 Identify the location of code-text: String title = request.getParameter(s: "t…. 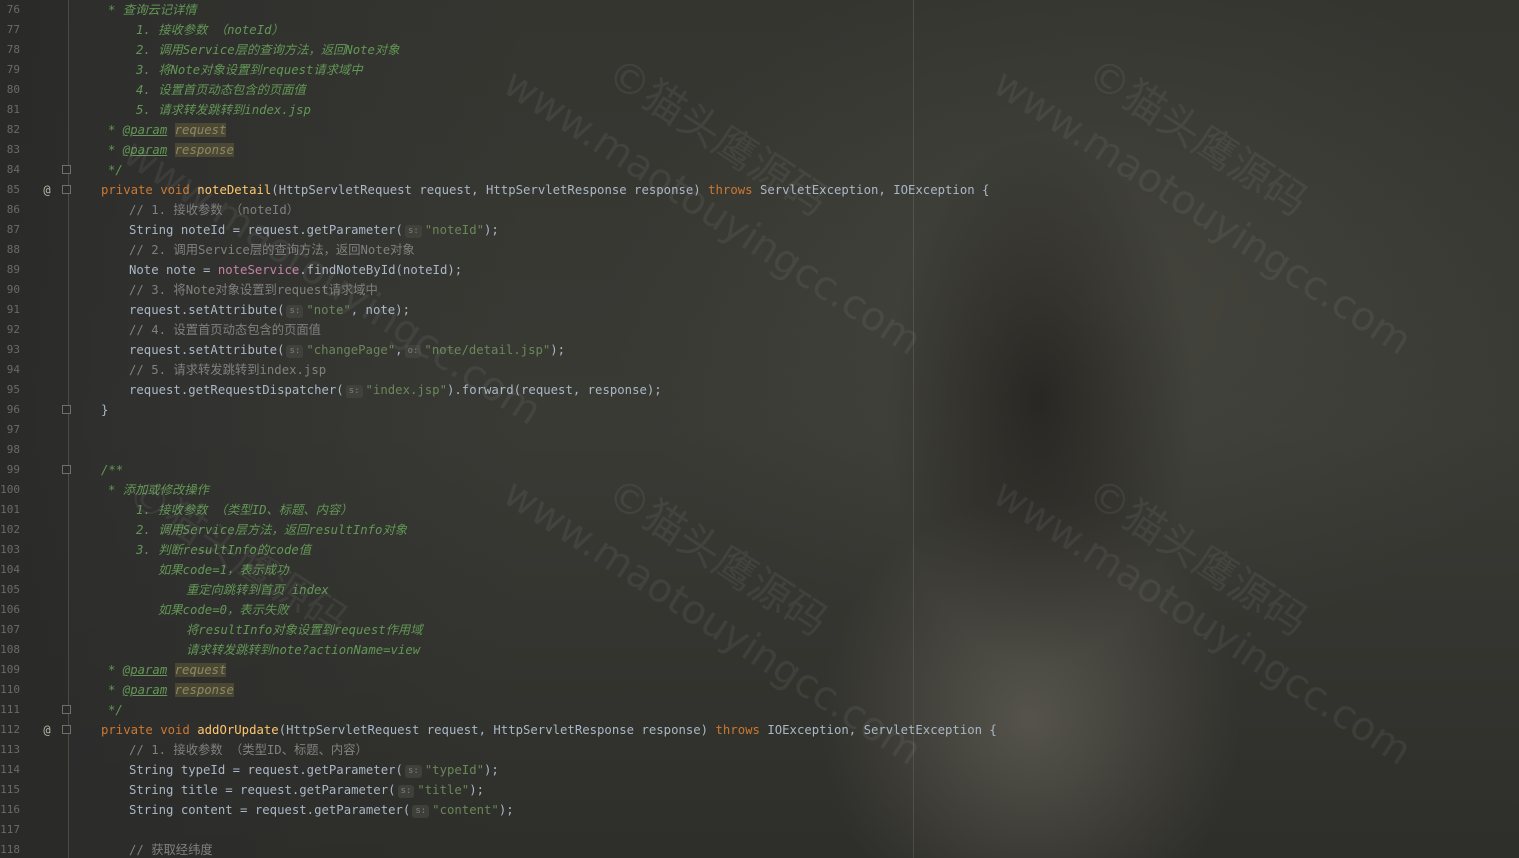
(306, 790).